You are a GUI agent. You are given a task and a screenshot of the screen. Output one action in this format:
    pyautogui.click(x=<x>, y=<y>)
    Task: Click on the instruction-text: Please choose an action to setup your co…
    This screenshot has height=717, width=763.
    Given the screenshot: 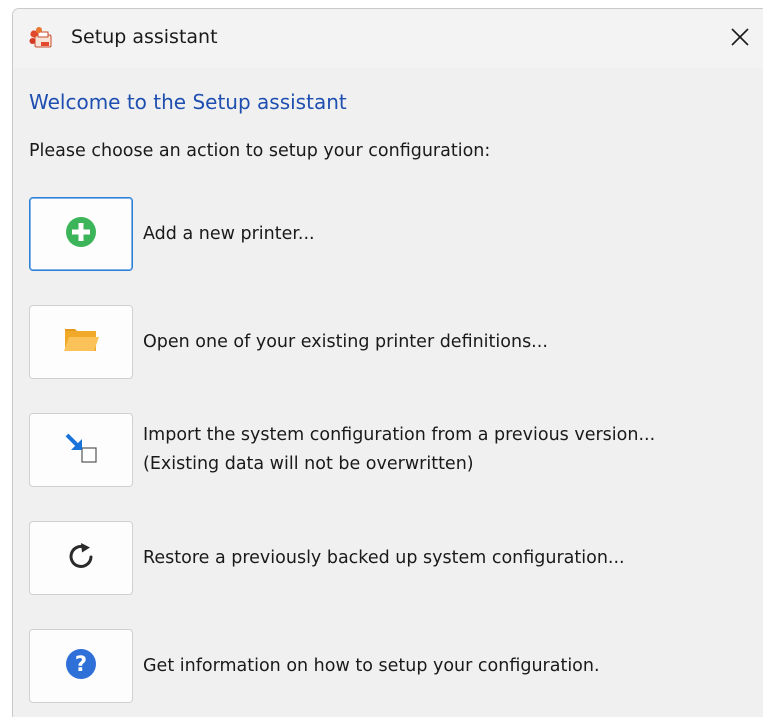 What is the action you would take?
    pyautogui.click(x=260, y=151)
    